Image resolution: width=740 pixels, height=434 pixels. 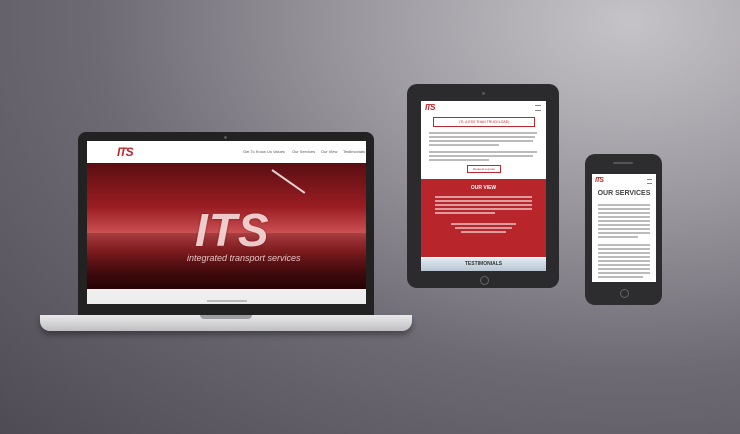 What do you see at coordinates (624, 193) in the screenshot?
I see `our-services-title: OUR SERVICES` at bounding box center [624, 193].